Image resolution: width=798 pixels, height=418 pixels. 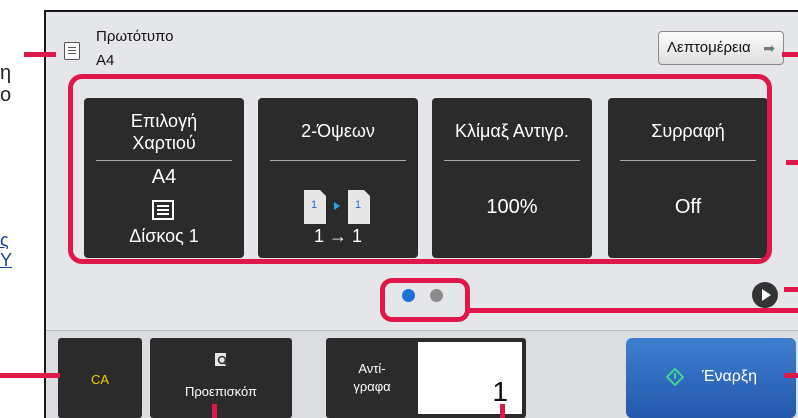 What do you see at coordinates (470, 378) in the screenshot?
I see `copies-input: 1` at bounding box center [470, 378].